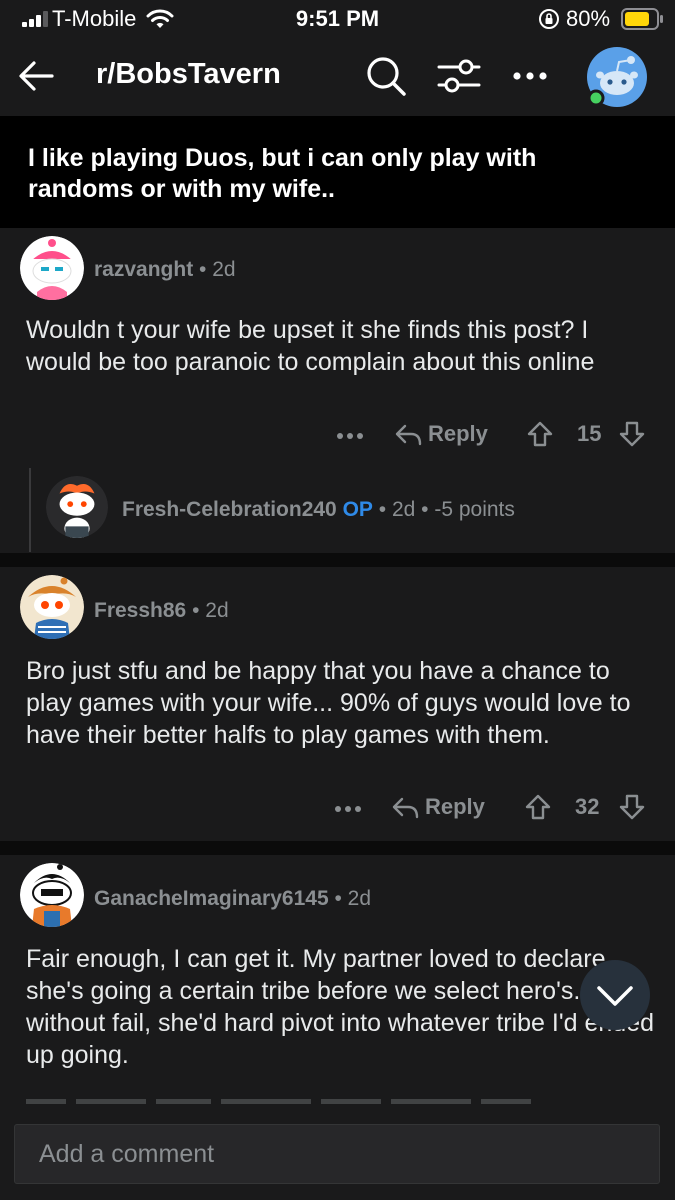 The height and width of the screenshot is (1200, 675). I want to click on comment-username: GanacheImaginary6145, so click(211, 898).